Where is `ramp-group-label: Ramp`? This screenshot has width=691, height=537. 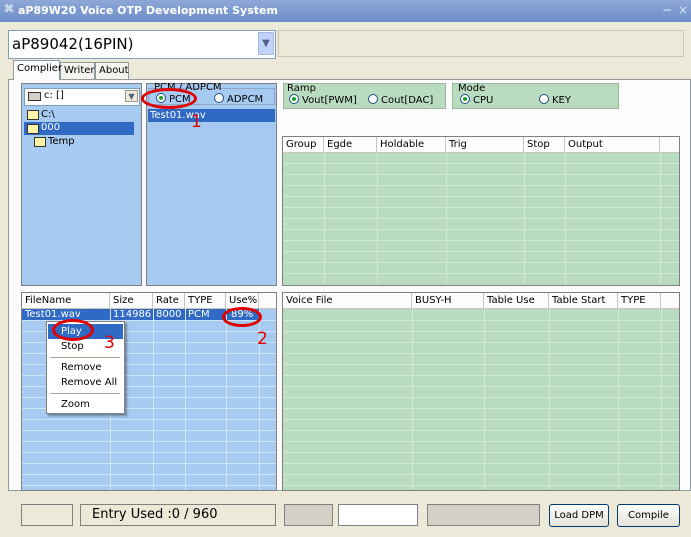
ramp-group-label: Ramp is located at coordinates (301, 88).